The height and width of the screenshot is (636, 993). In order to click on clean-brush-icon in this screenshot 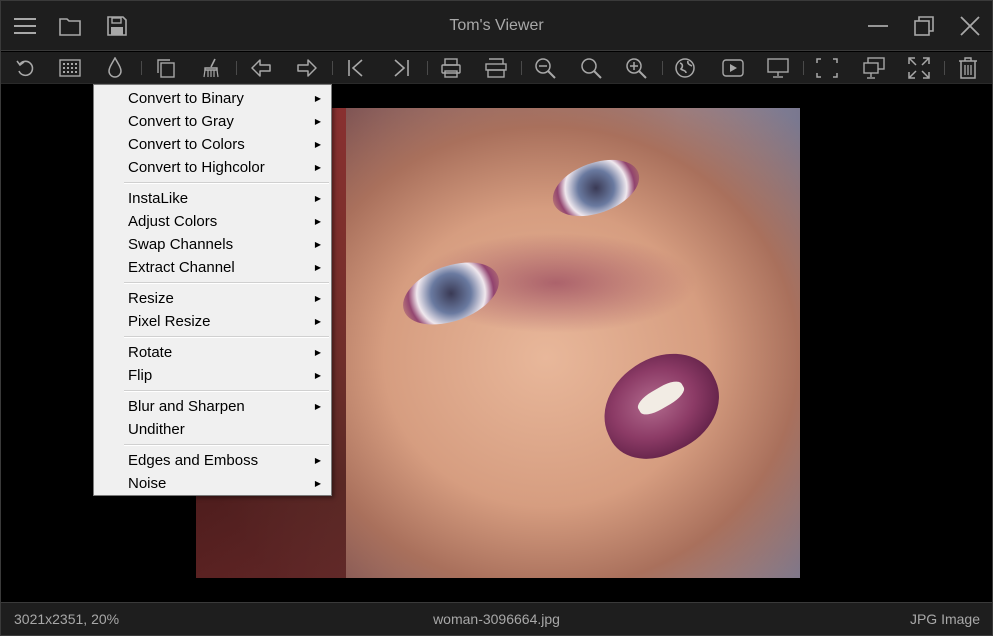, I will do `click(211, 68)`.